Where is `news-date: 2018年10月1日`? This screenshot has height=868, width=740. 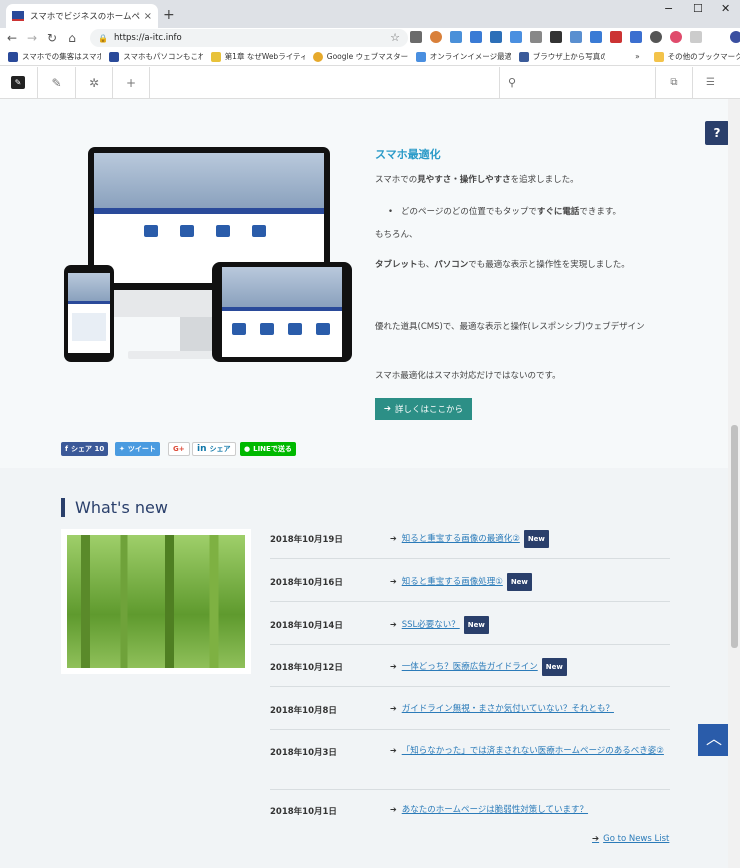
news-date: 2018年10月1日 is located at coordinates (303, 812).